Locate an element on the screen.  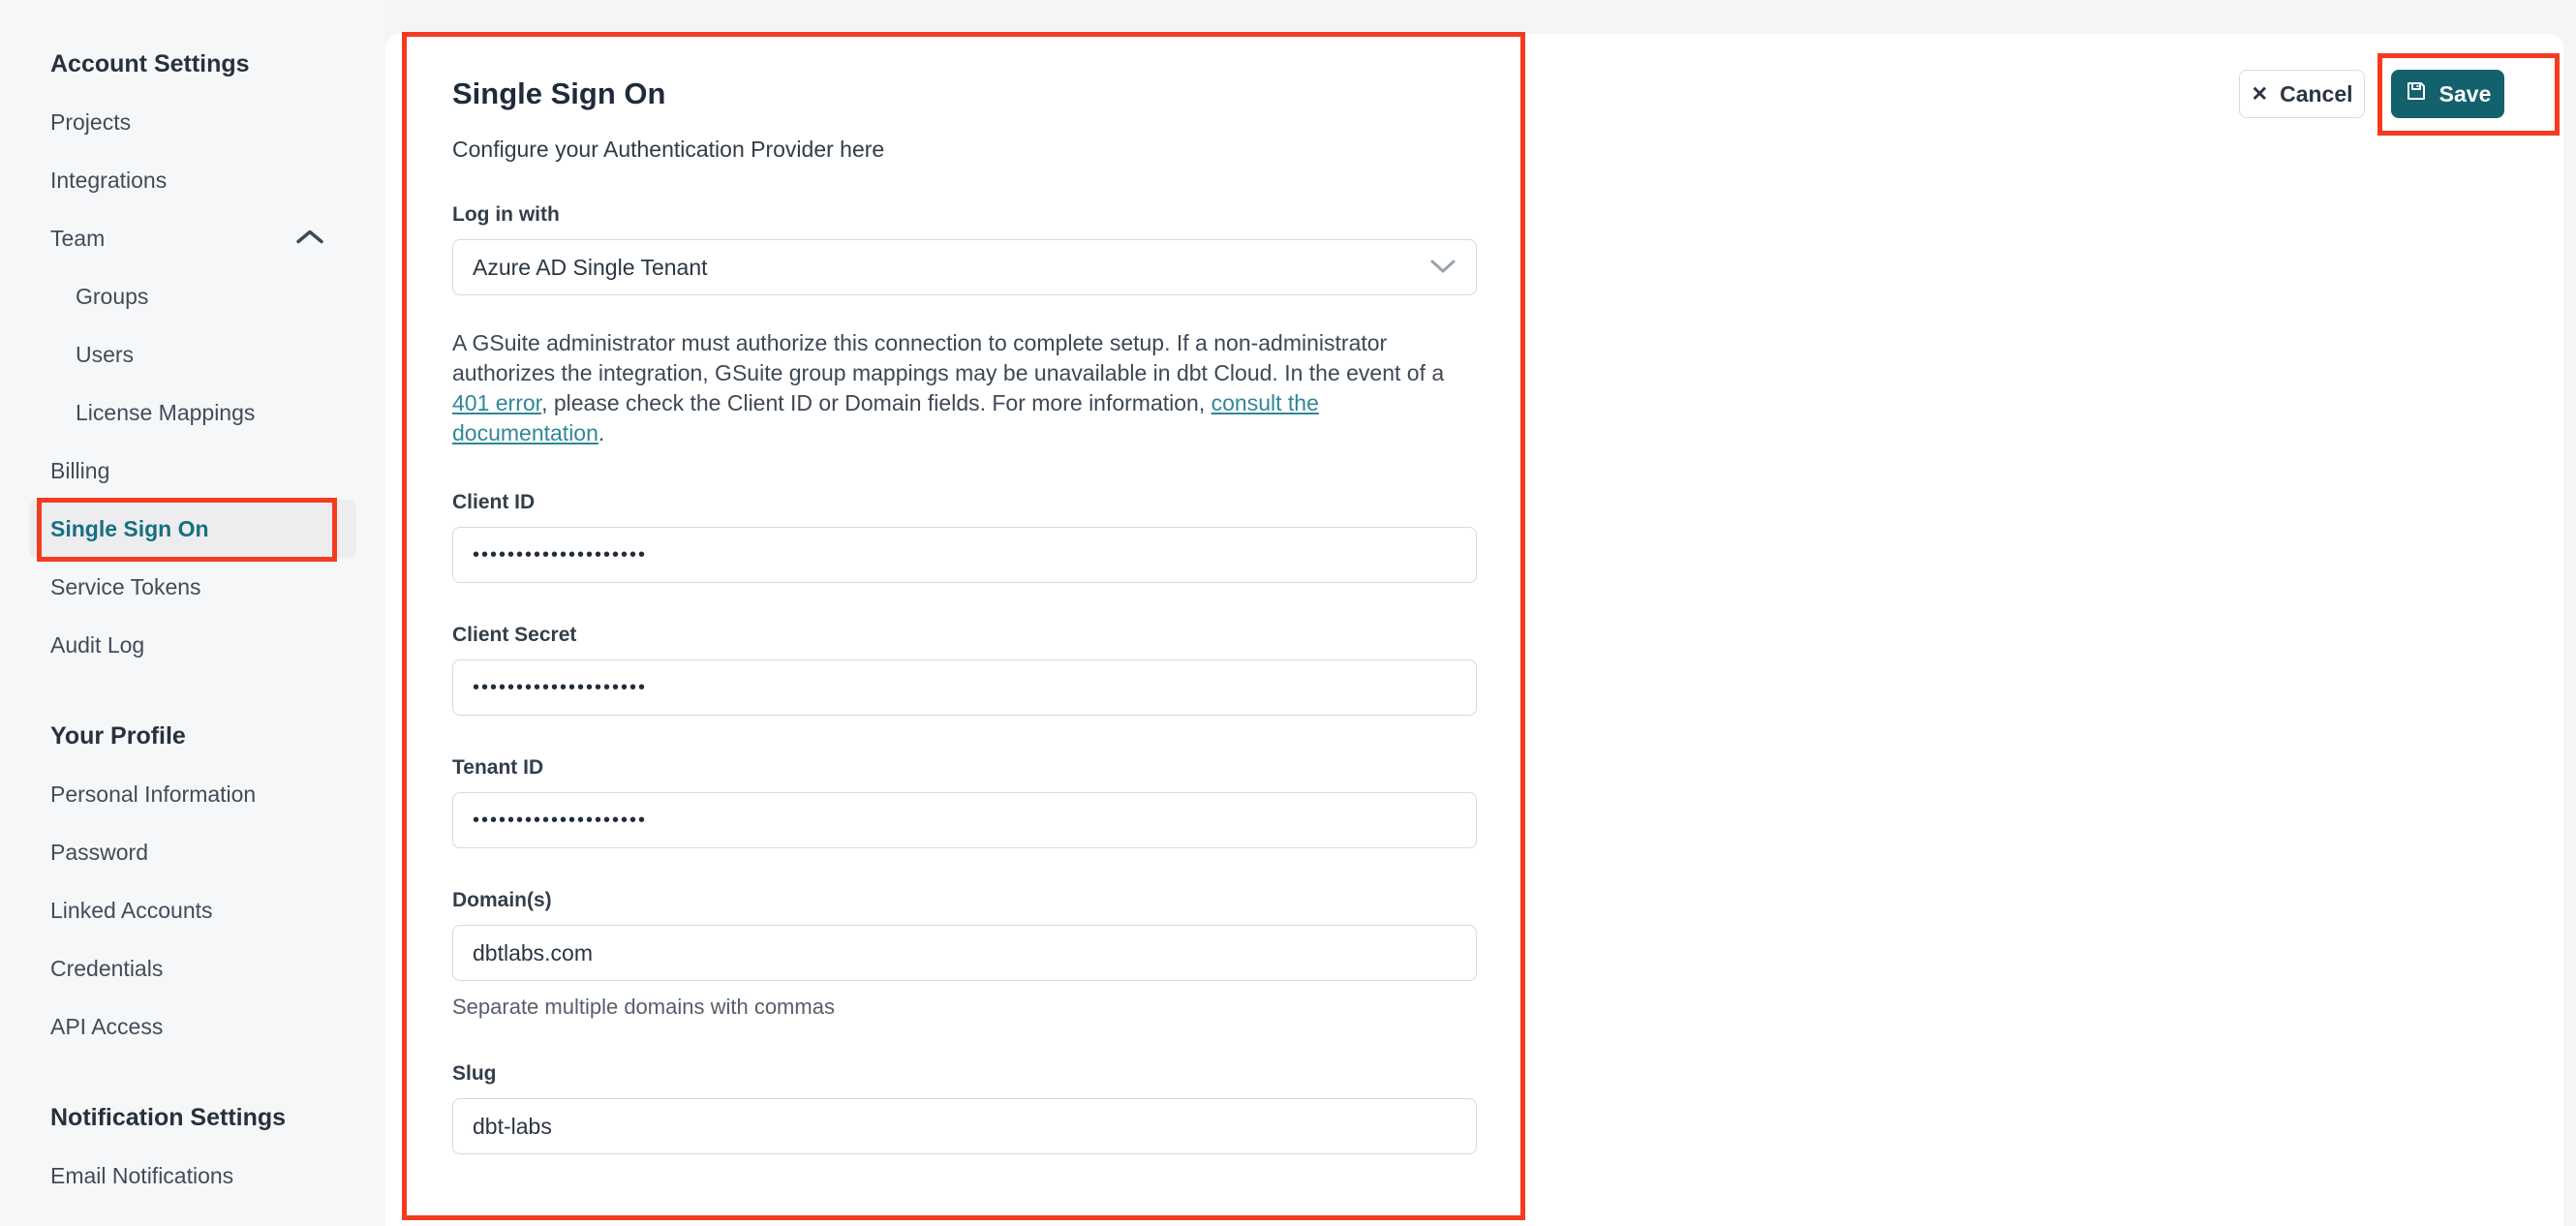
cancel-button-label: Cancel is located at coordinates (2316, 93).